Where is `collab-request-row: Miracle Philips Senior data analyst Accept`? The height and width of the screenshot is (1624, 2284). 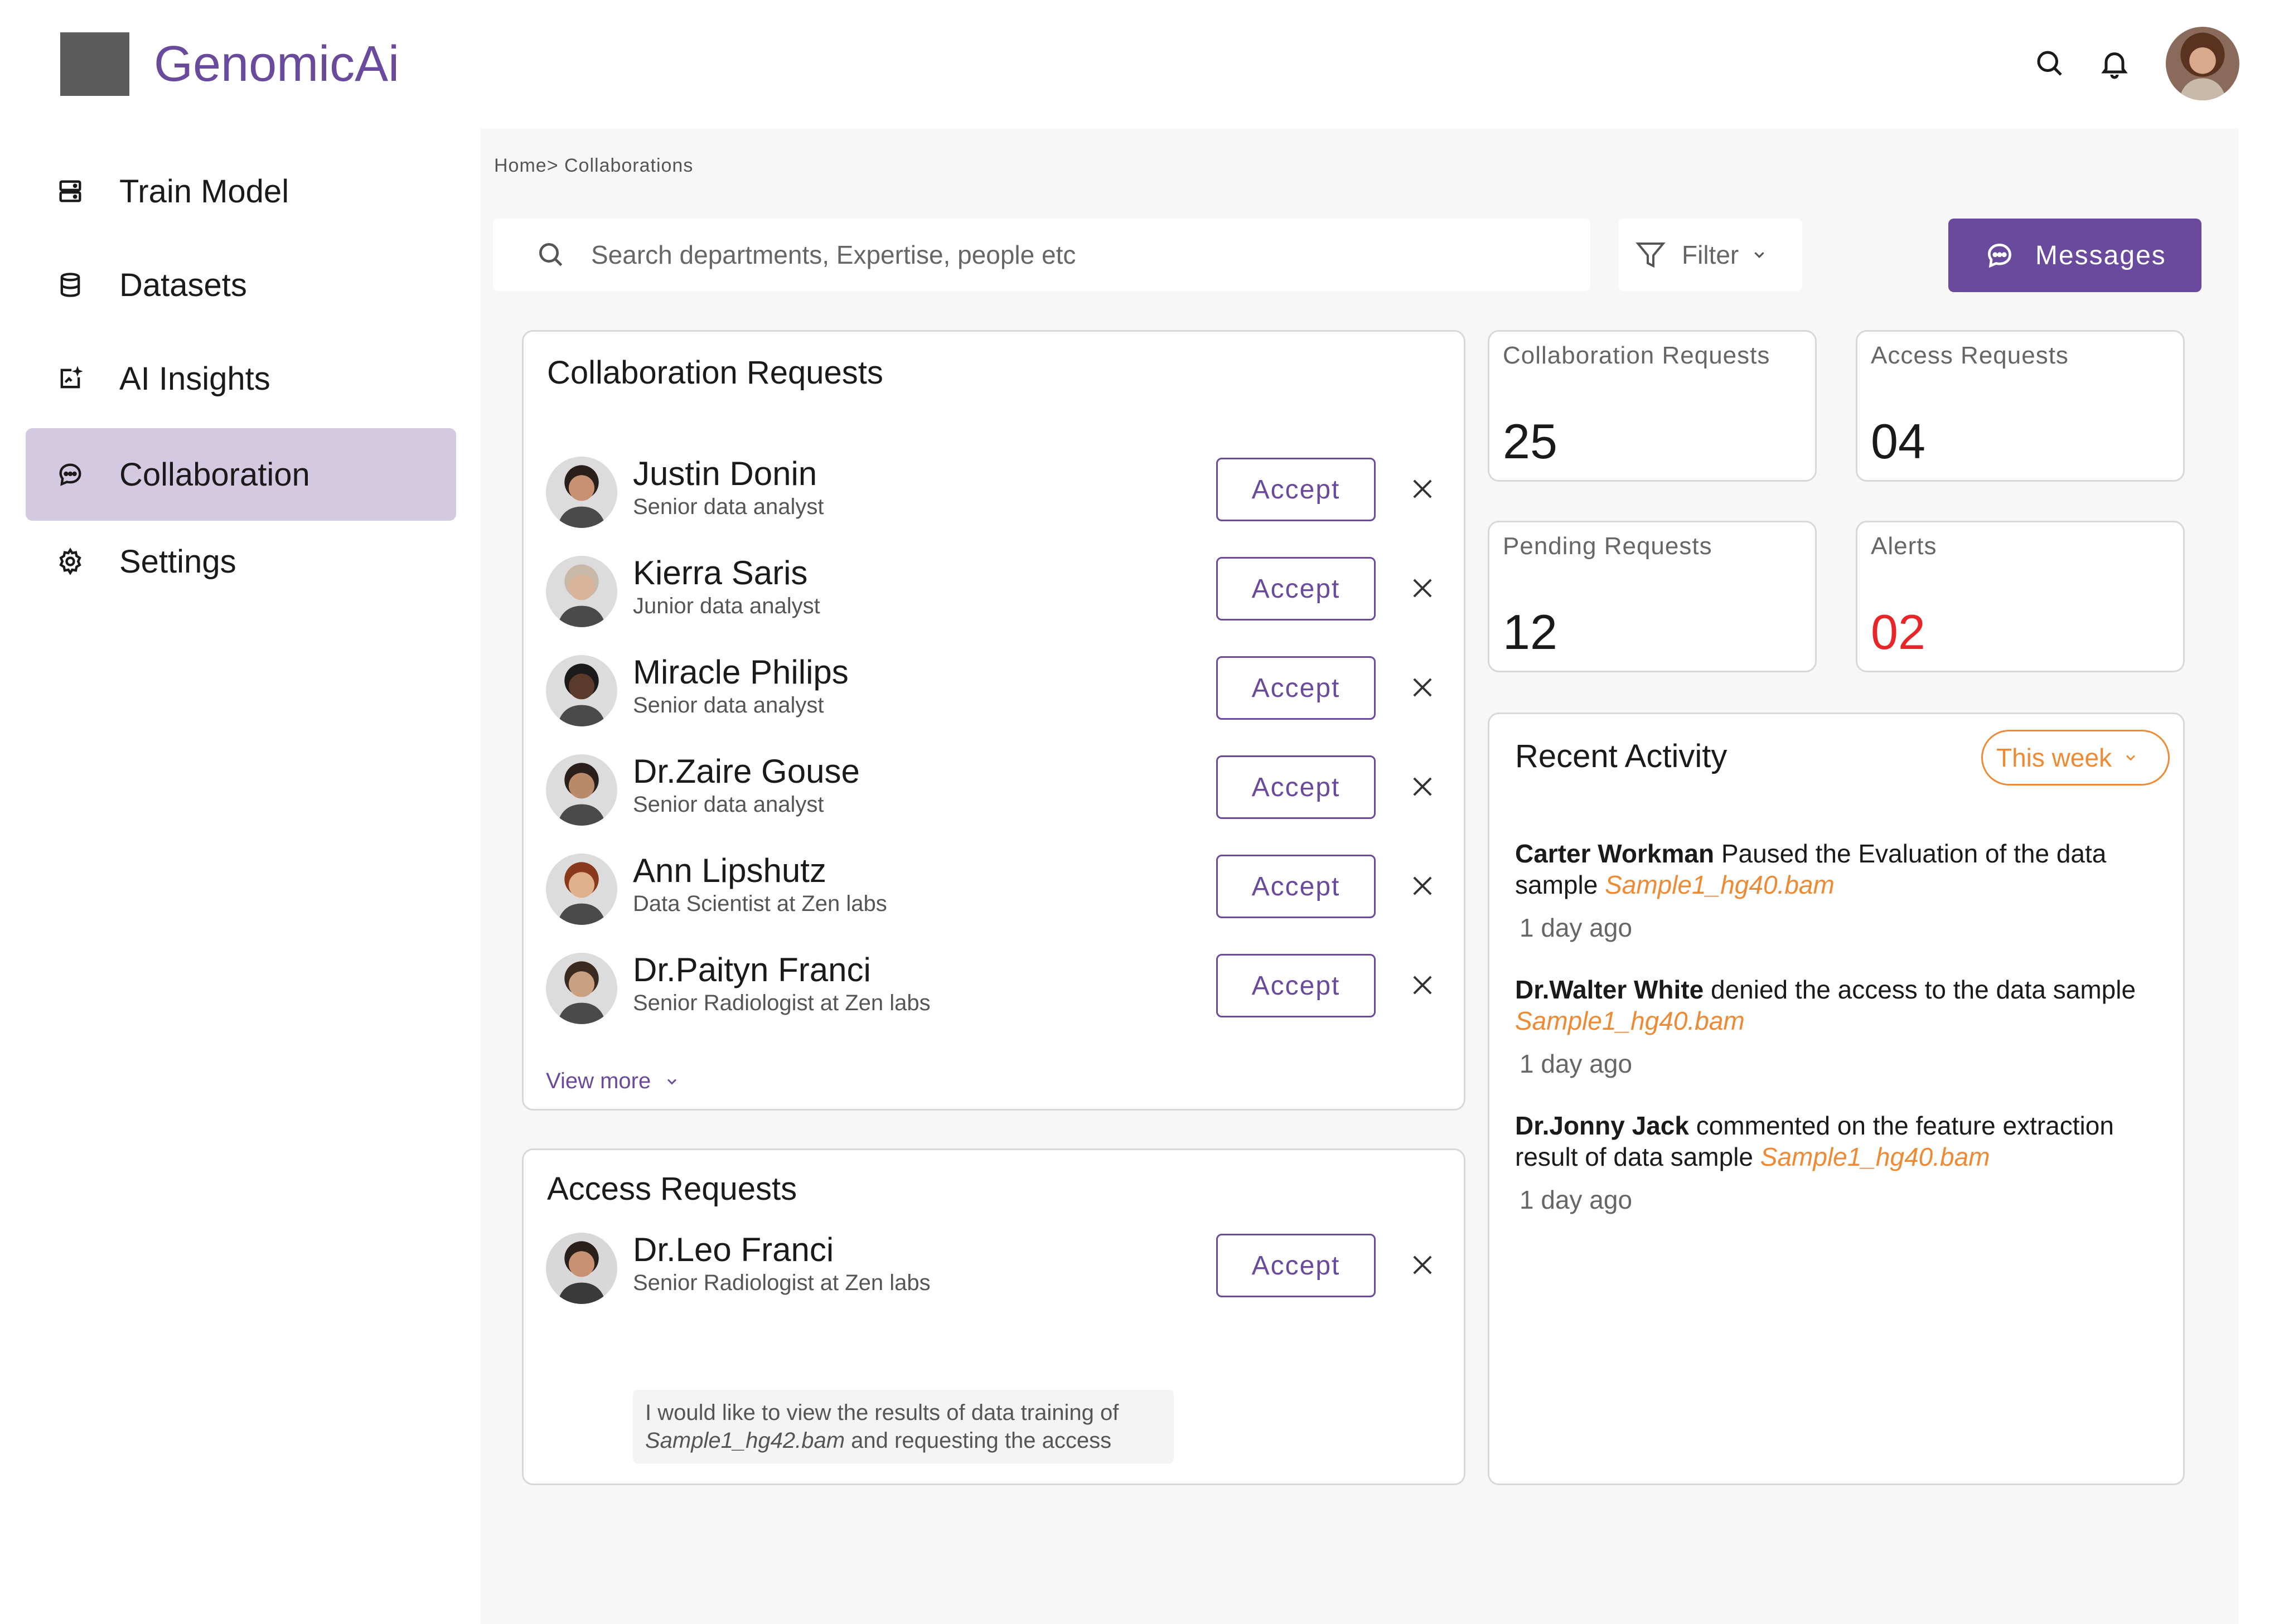 collab-request-row: Miracle Philips Senior data analyst Accept is located at coordinates (994, 690).